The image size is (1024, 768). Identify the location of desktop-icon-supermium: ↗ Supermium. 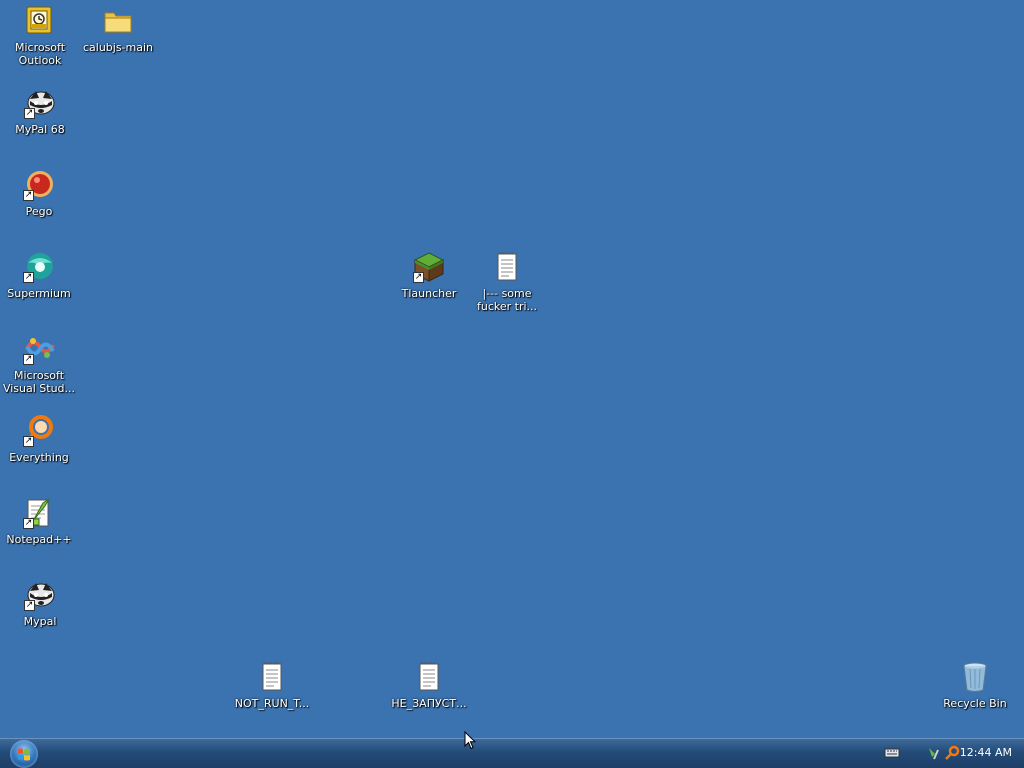
(39, 275).